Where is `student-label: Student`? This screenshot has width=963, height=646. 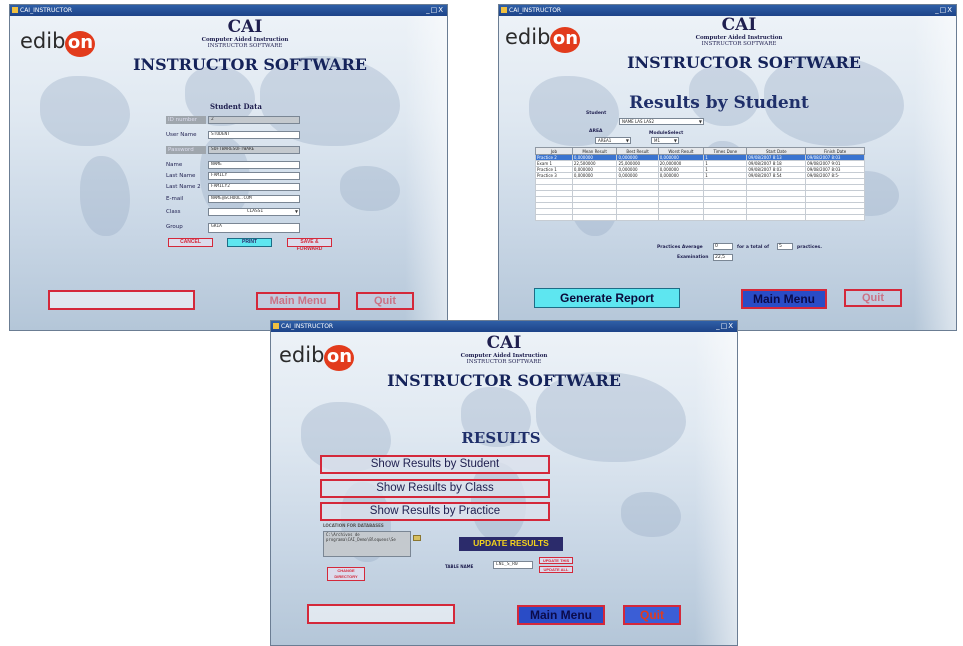 student-label: Student is located at coordinates (596, 113).